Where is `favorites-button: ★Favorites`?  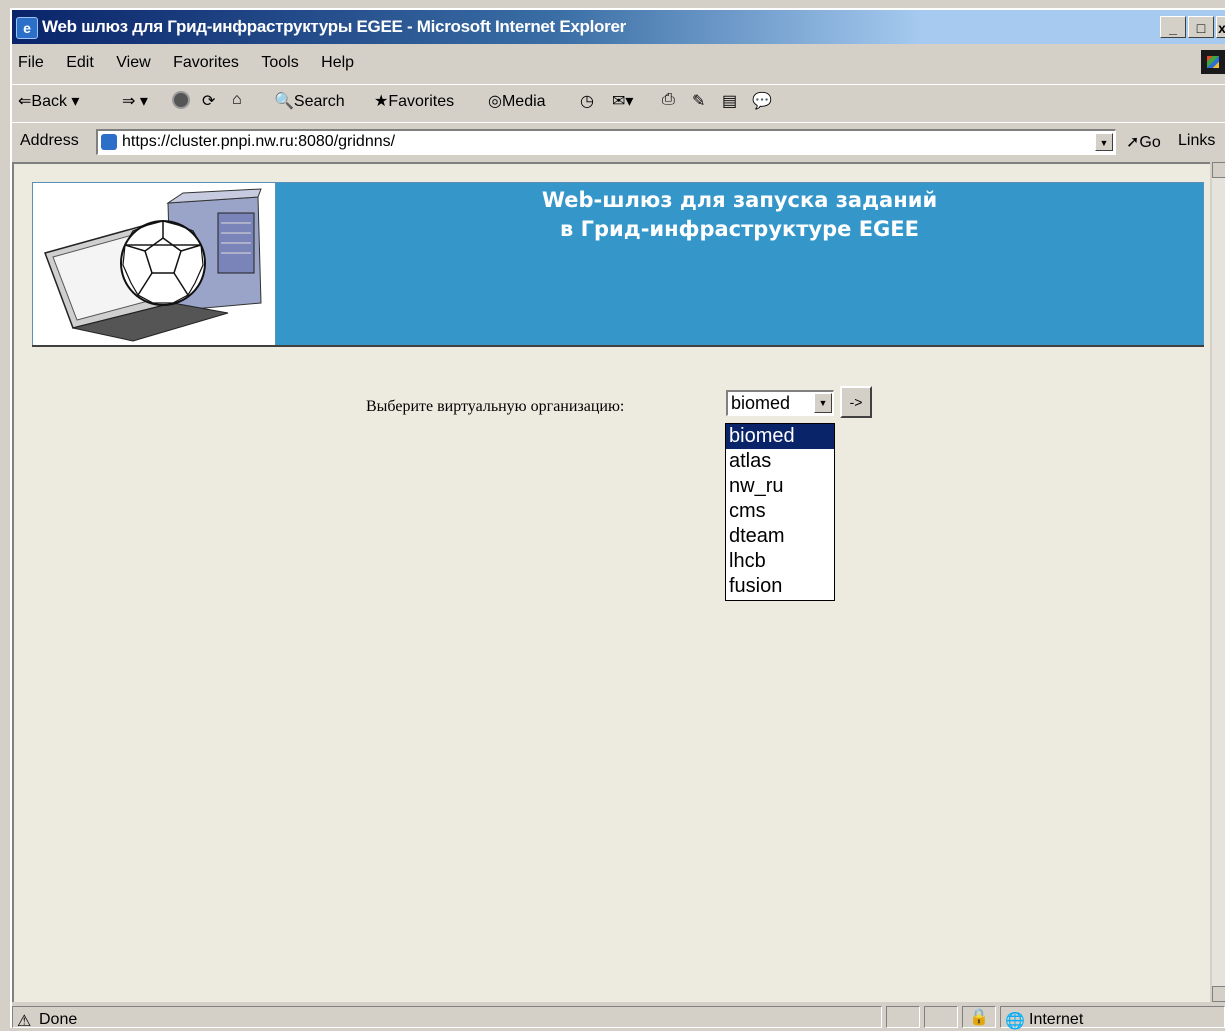
favorites-button: ★Favorites is located at coordinates (414, 101).